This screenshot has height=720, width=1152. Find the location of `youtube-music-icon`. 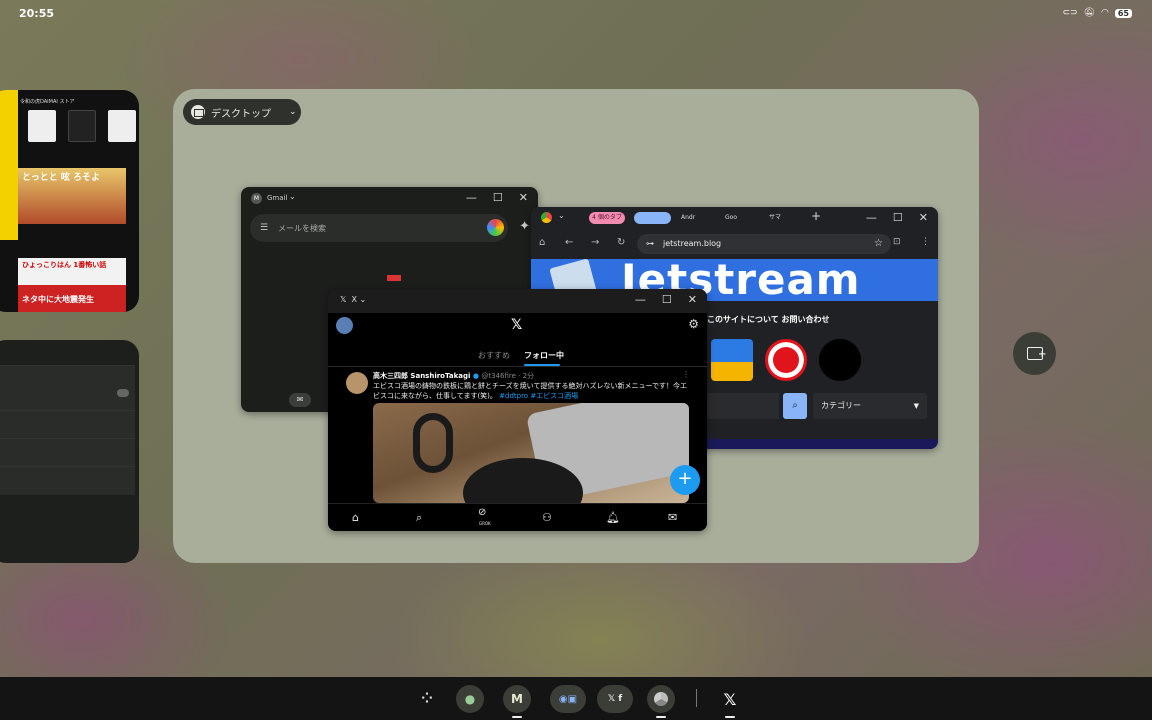

youtube-music-icon is located at coordinates (786, 360).